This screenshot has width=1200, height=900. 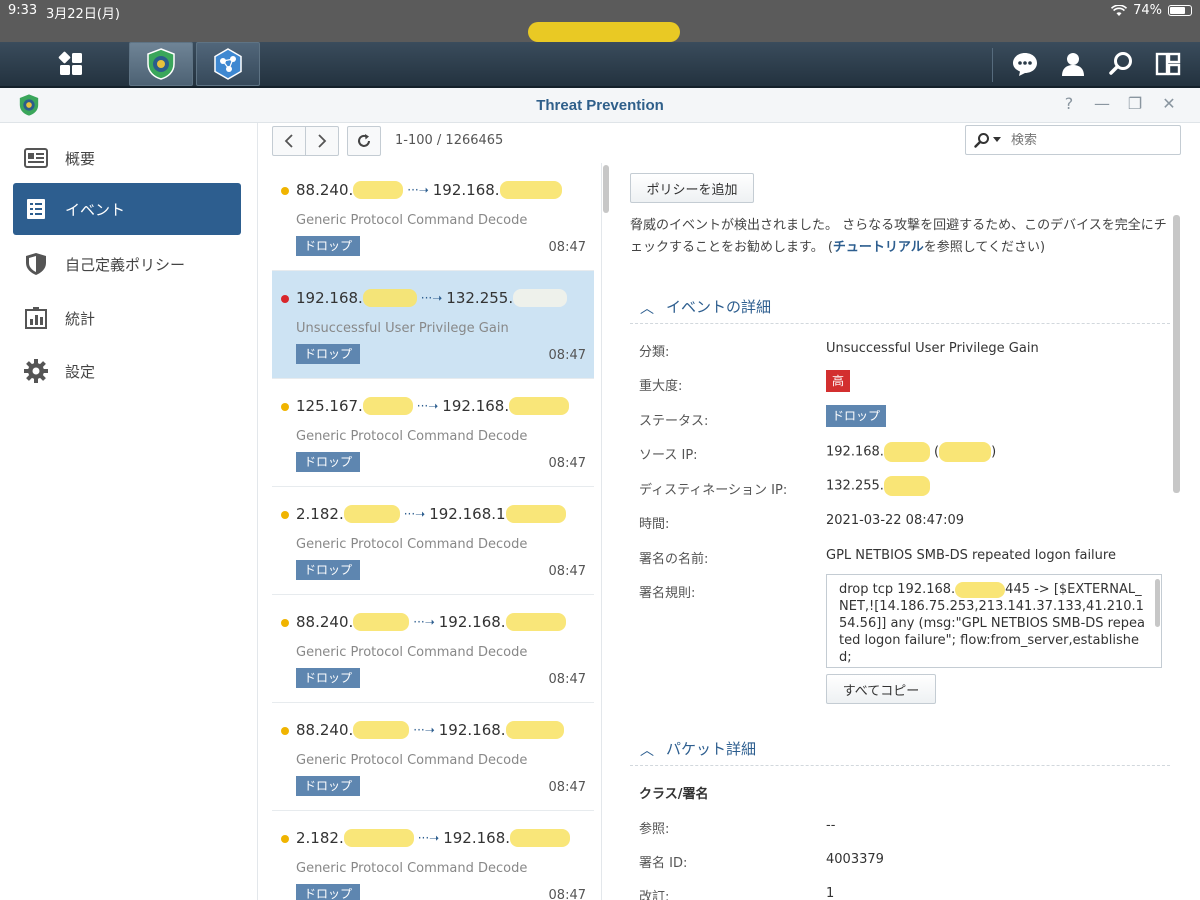 What do you see at coordinates (878, 247) in the screenshot?
I see `tutorial-link: チュートリアル` at bounding box center [878, 247].